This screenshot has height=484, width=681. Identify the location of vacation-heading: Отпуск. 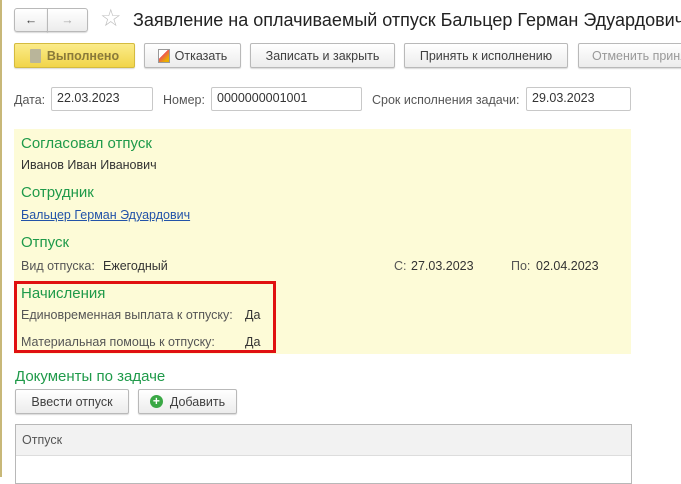
(45, 242).